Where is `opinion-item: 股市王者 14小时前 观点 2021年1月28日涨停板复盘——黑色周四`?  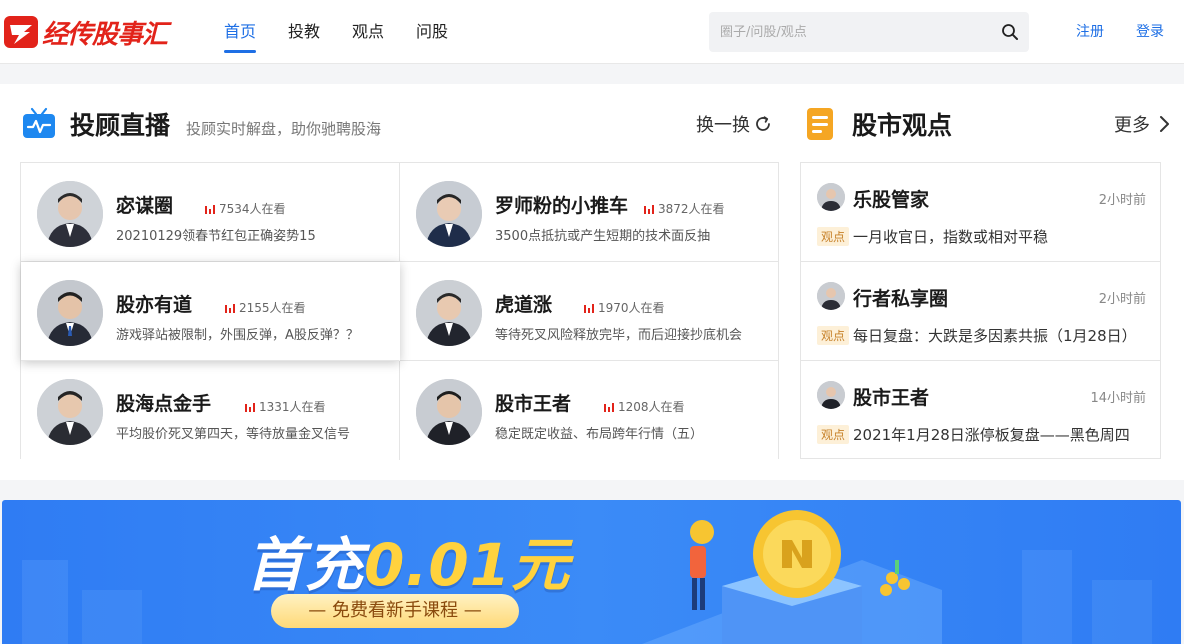
opinion-item: 股市王者 14小时前 观点 2021年1月28日涨停板复盘——黑色周四 is located at coordinates (980, 410).